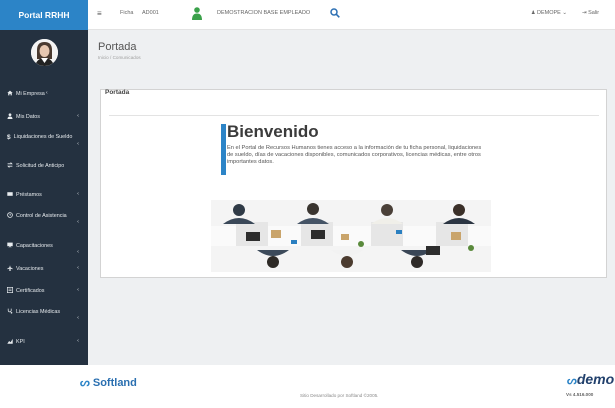 This screenshot has height=408, width=615. I want to click on user-icon: ♟, so click(533, 13).